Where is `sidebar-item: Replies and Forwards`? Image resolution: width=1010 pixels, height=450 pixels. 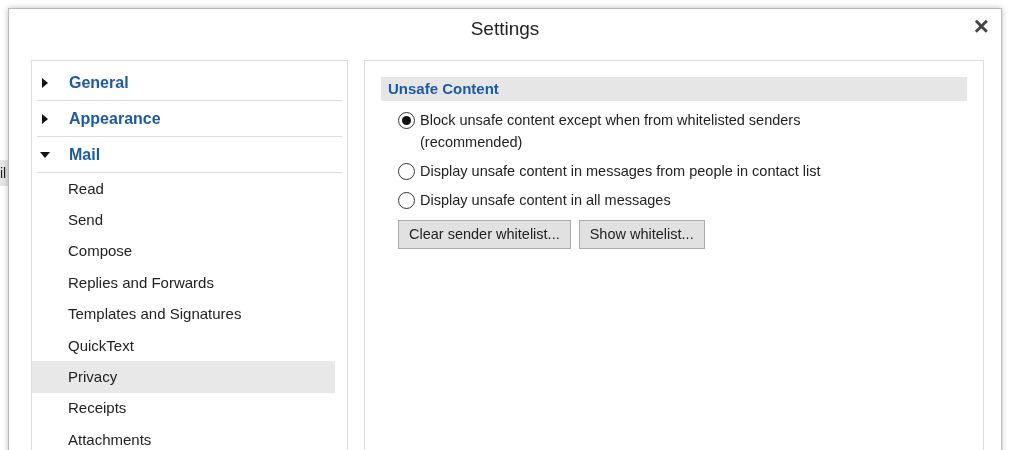
sidebar-item: Replies and Forwards is located at coordinates (183, 283).